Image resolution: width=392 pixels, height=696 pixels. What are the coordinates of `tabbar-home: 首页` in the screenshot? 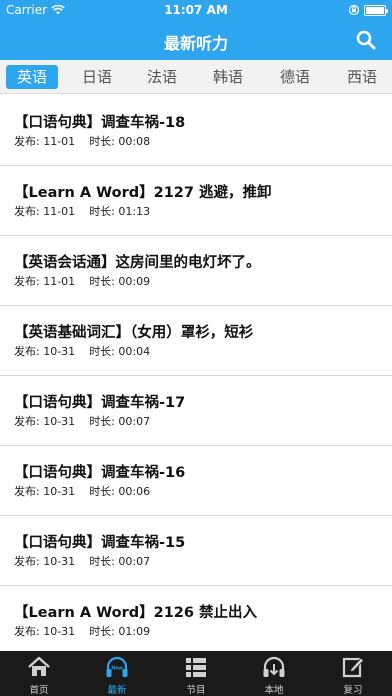 It's located at (39, 673).